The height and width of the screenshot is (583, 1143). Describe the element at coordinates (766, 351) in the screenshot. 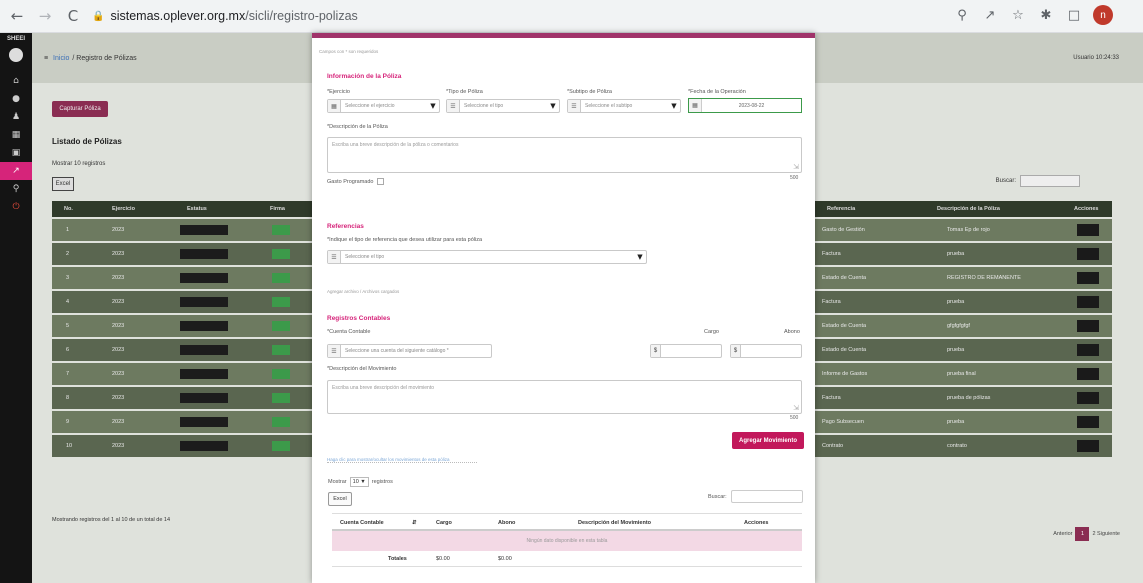

I see `abono-input: $` at that location.